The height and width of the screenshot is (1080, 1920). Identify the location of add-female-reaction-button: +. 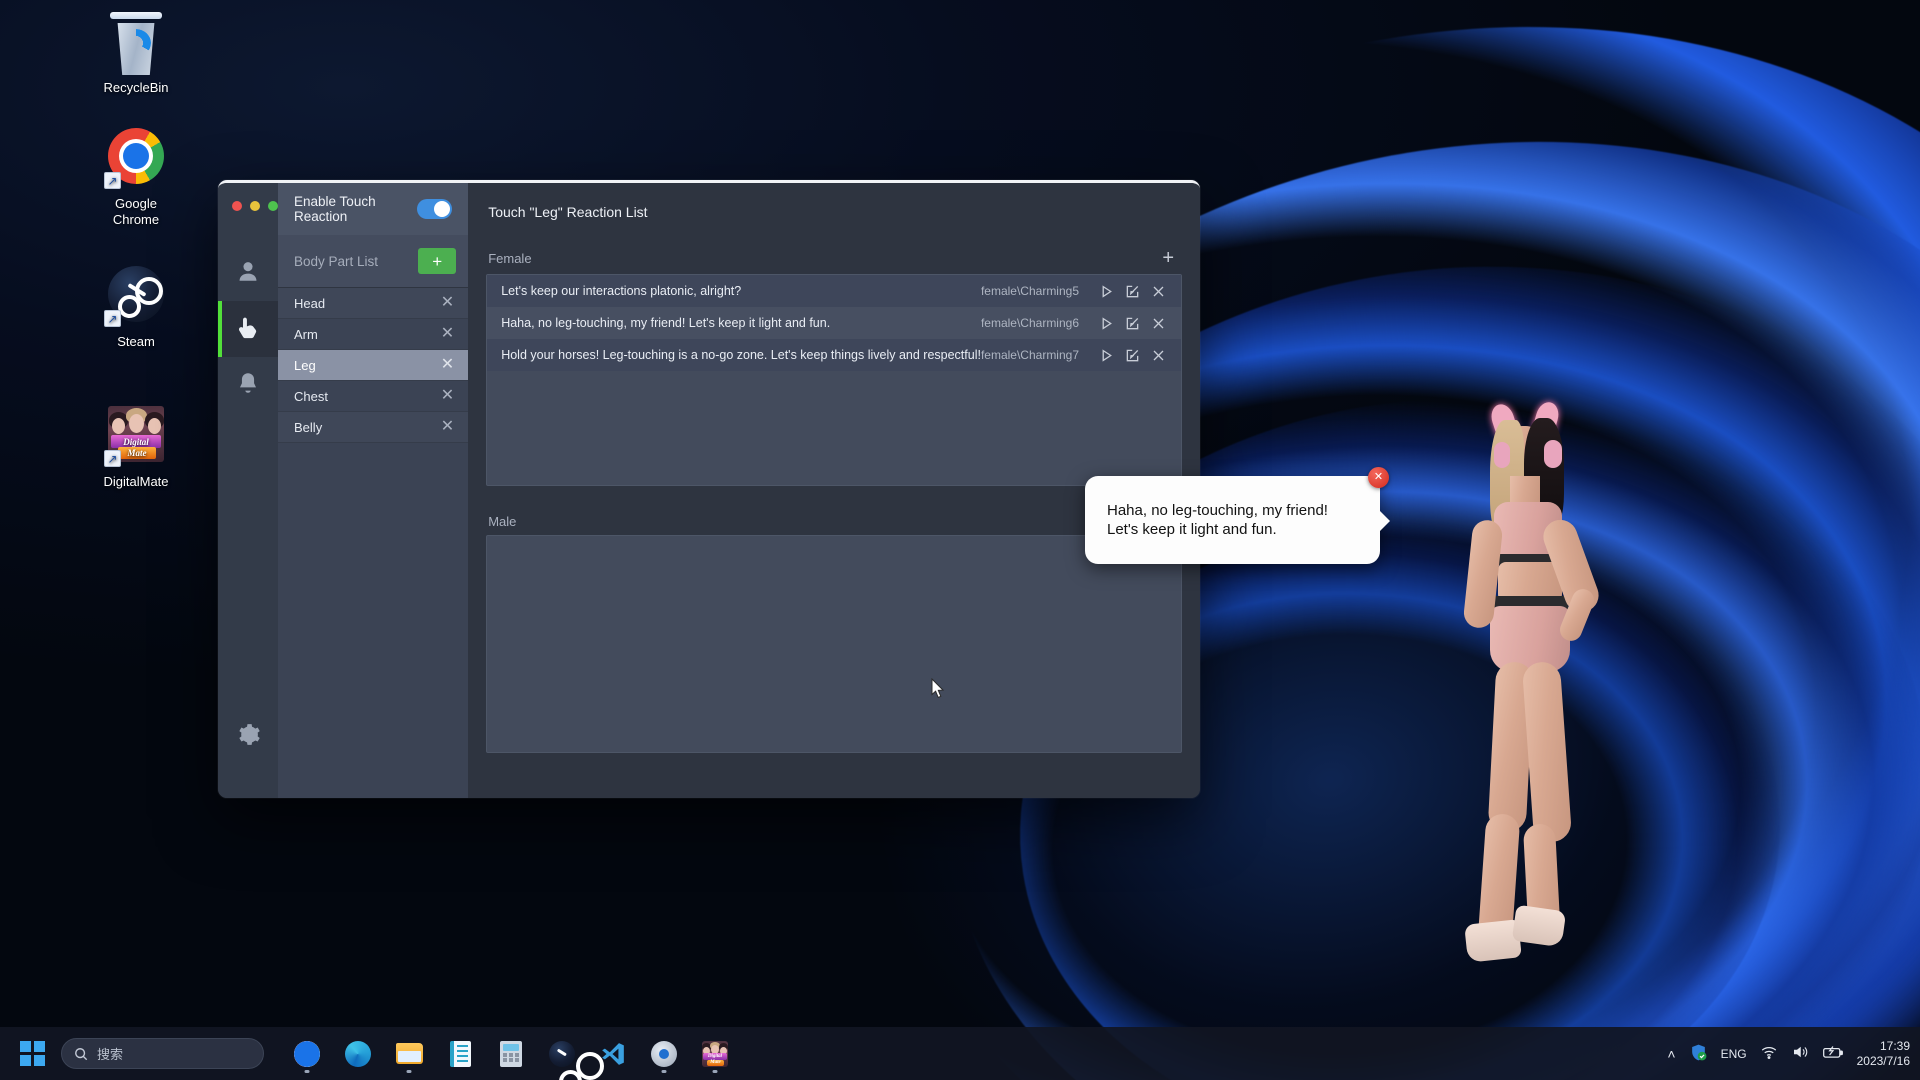
(1168, 258).